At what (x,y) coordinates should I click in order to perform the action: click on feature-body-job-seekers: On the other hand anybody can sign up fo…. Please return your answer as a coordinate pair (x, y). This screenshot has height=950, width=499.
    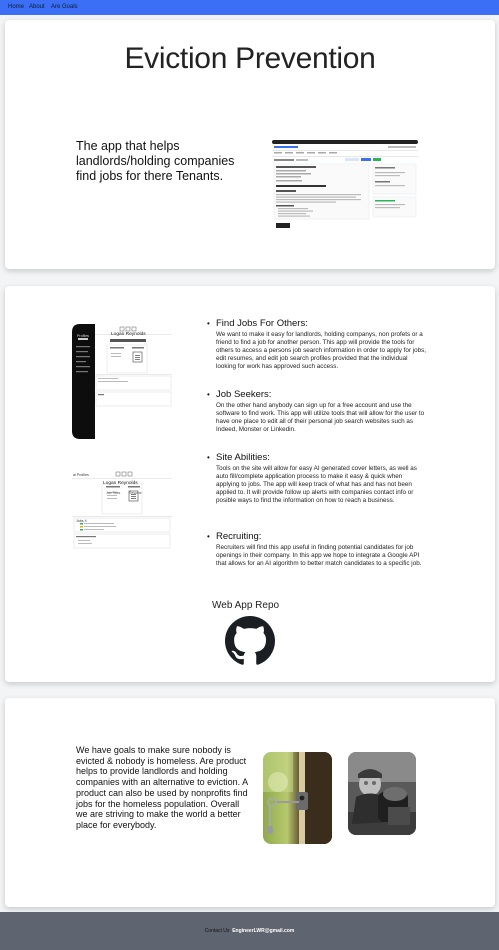
    Looking at the image, I should click on (320, 417).